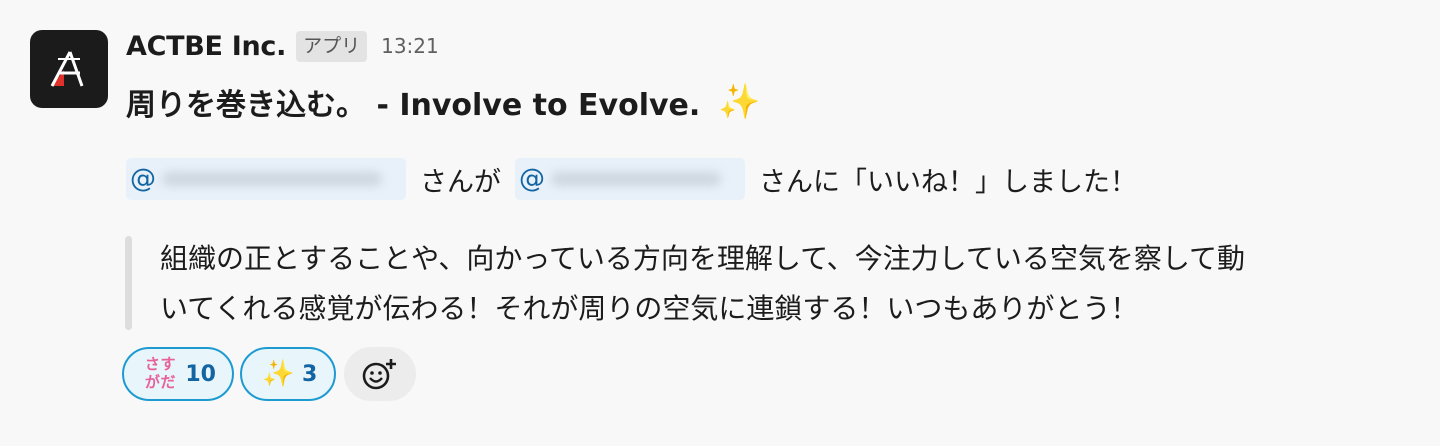  I want to click on reaction-sparkles: ✨ 3, so click(288, 374).